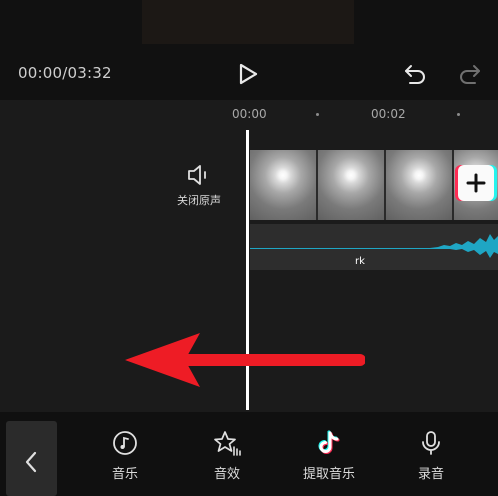 The width and height of the screenshot is (498, 496). What do you see at coordinates (245, 360) in the screenshot?
I see `annotation-arrow-left` at bounding box center [245, 360].